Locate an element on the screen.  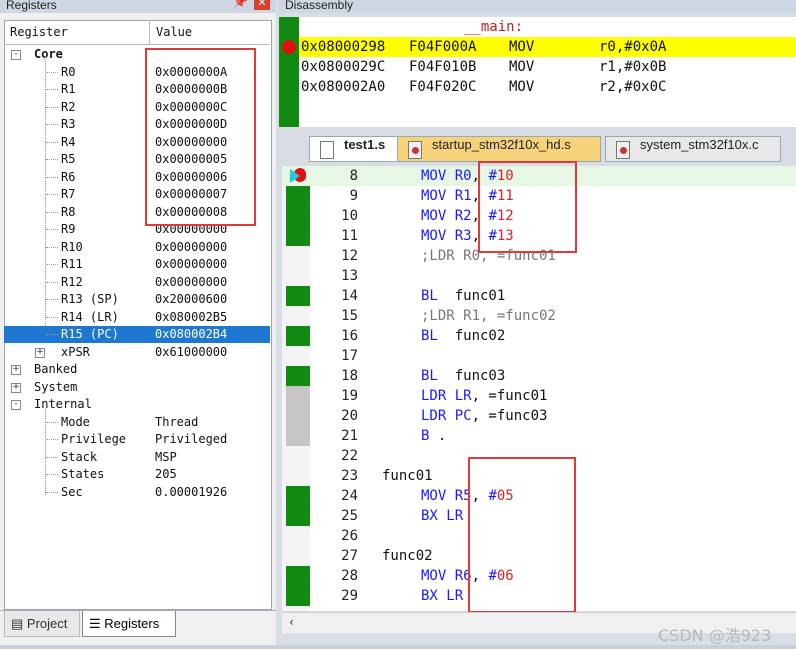
instruction-hex: F04F020C is located at coordinates (443, 87).